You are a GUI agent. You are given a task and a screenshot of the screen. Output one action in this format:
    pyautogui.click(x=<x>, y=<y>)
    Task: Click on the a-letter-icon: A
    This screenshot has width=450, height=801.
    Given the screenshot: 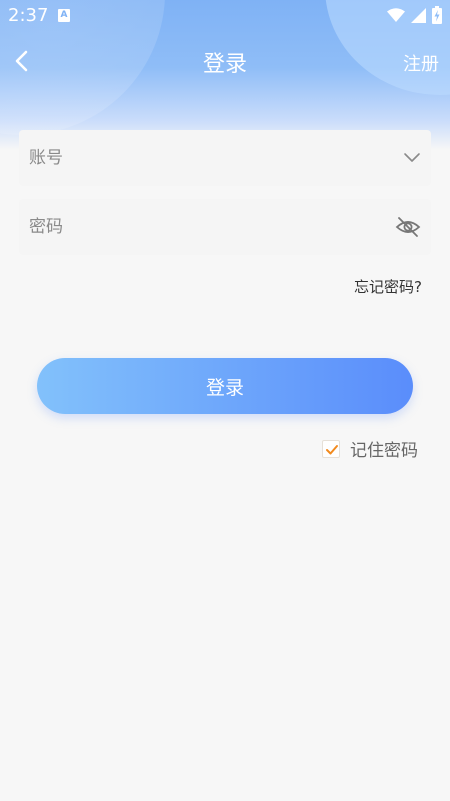 What is the action you would take?
    pyautogui.click(x=64, y=15)
    